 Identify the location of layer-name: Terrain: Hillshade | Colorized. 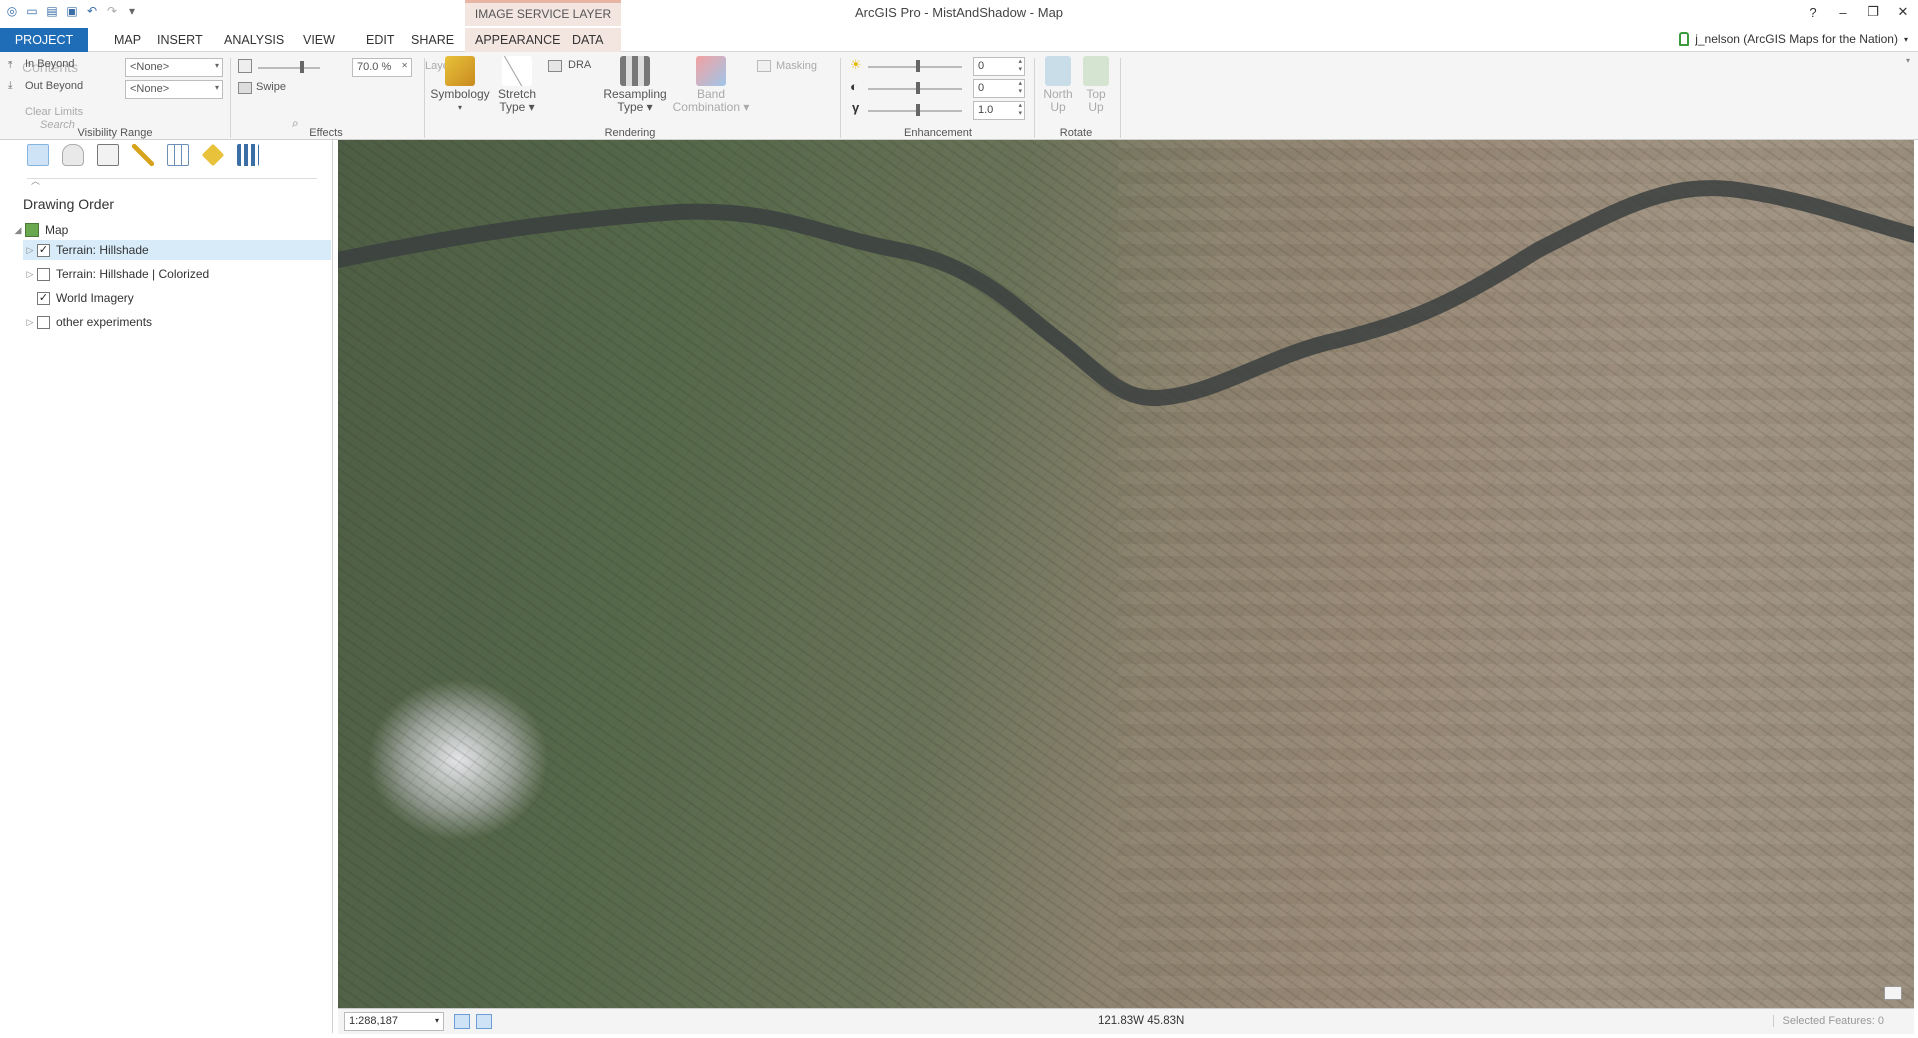
(133, 274).